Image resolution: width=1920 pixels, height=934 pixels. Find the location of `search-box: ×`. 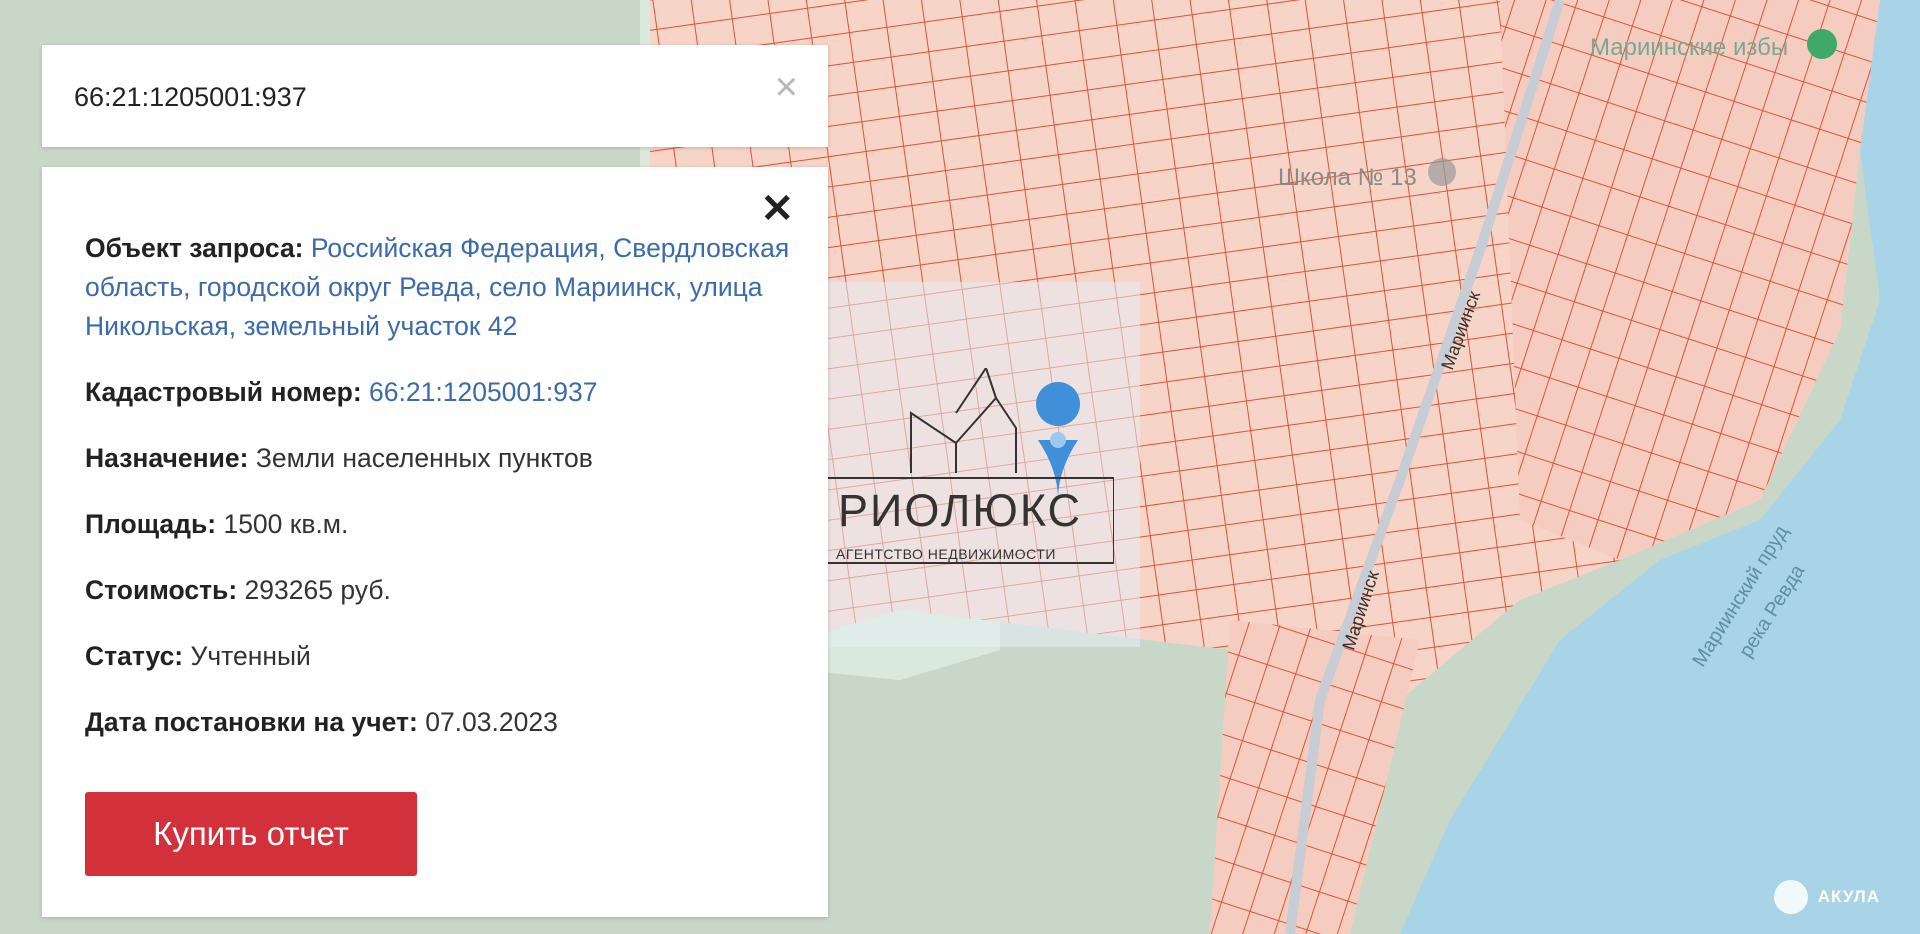

search-box: × is located at coordinates (435, 96).